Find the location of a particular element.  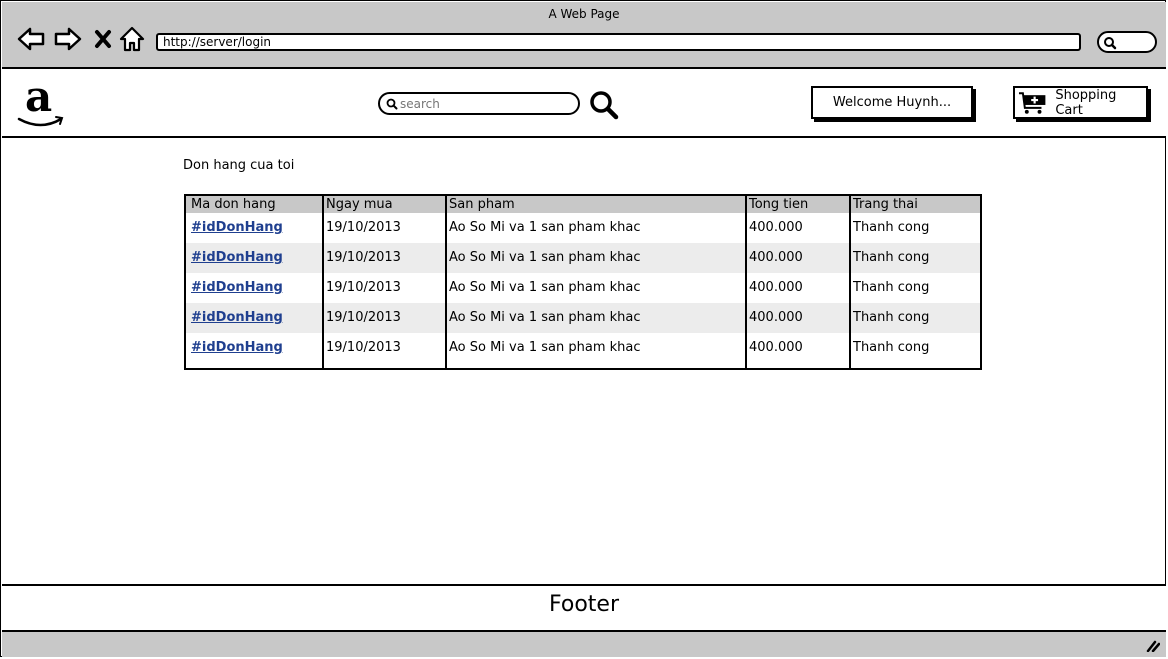

search-field is located at coordinates (479, 103).